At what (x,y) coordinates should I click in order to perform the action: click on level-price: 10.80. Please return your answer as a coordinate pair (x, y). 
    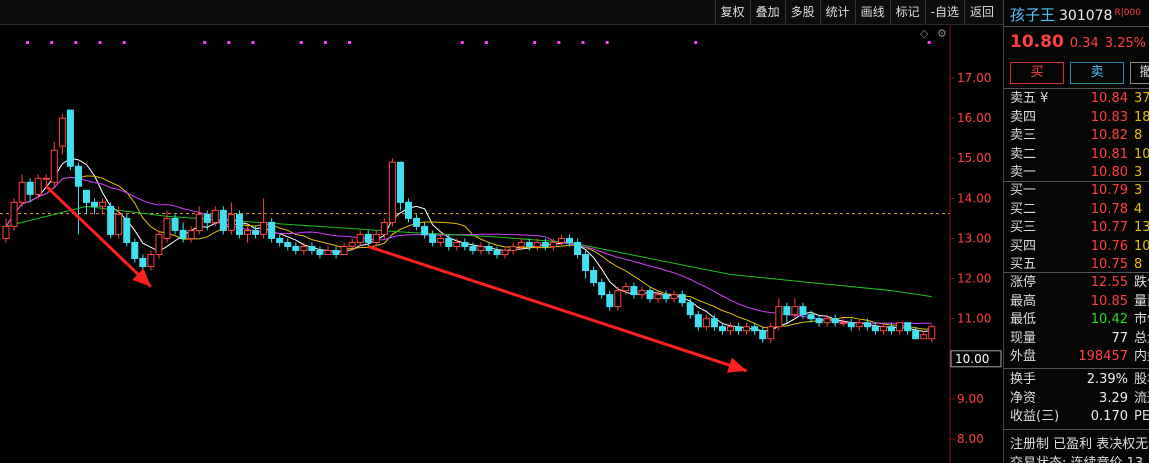
    Looking at the image, I should click on (1109, 172).